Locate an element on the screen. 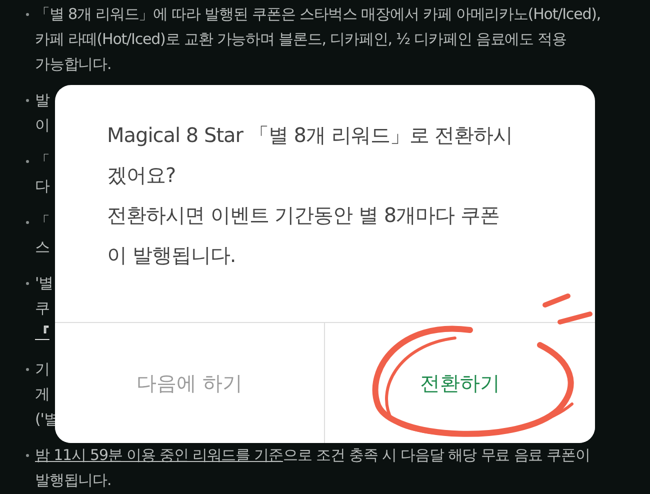  notice-text: 게 is located at coordinates (42, 394).